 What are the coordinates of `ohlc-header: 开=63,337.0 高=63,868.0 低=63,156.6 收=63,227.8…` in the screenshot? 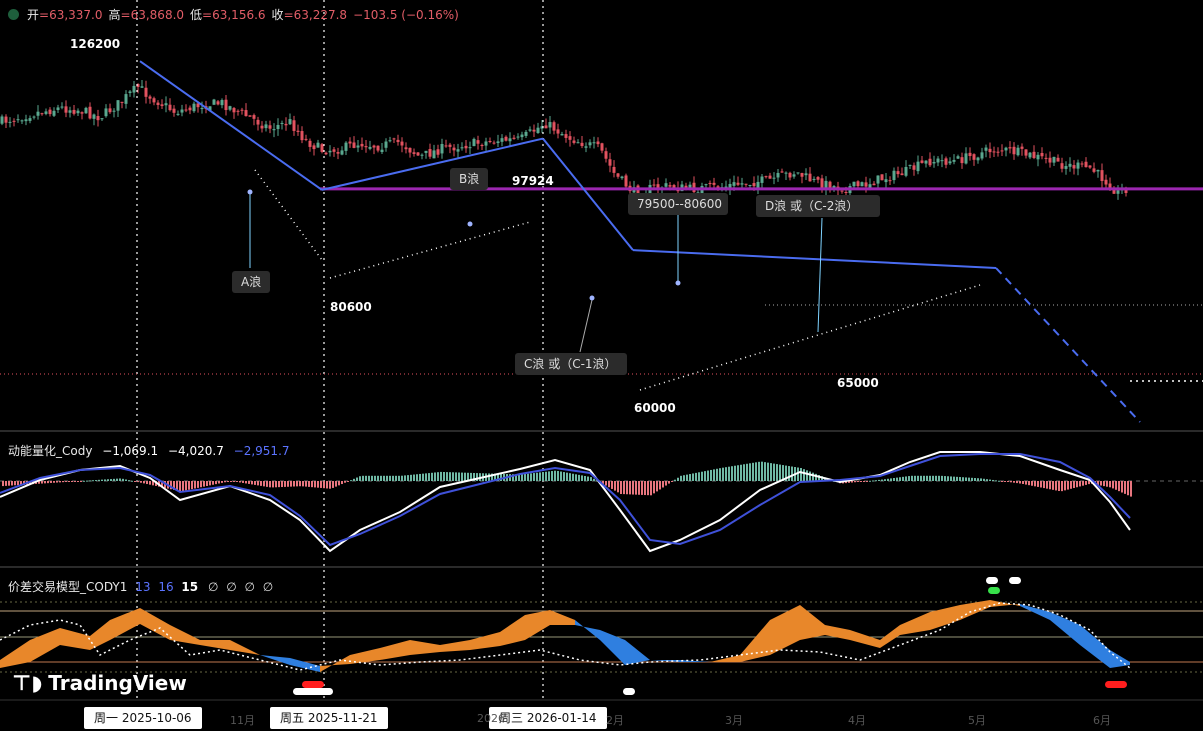 It's located at (236, 14).